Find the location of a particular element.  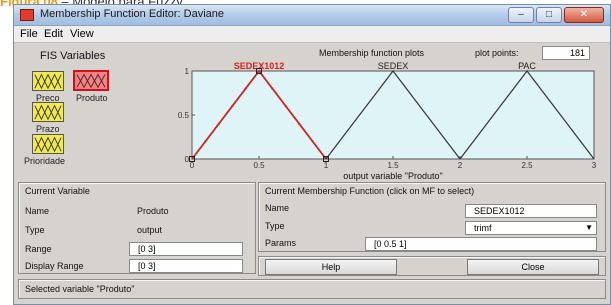

x-tick-label: 1.5 is located at coordinates (393, 165).